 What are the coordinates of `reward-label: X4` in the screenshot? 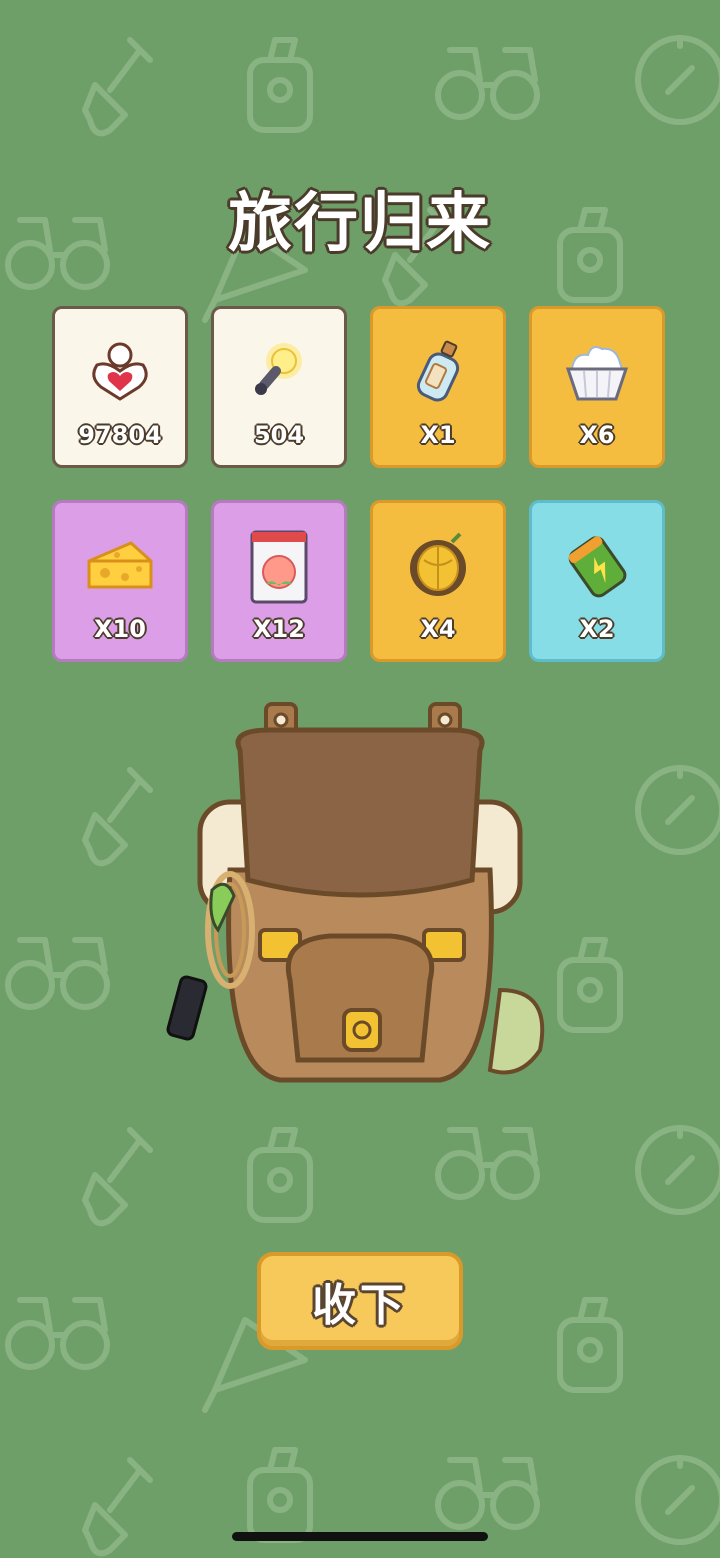 It's located at (438, 629).